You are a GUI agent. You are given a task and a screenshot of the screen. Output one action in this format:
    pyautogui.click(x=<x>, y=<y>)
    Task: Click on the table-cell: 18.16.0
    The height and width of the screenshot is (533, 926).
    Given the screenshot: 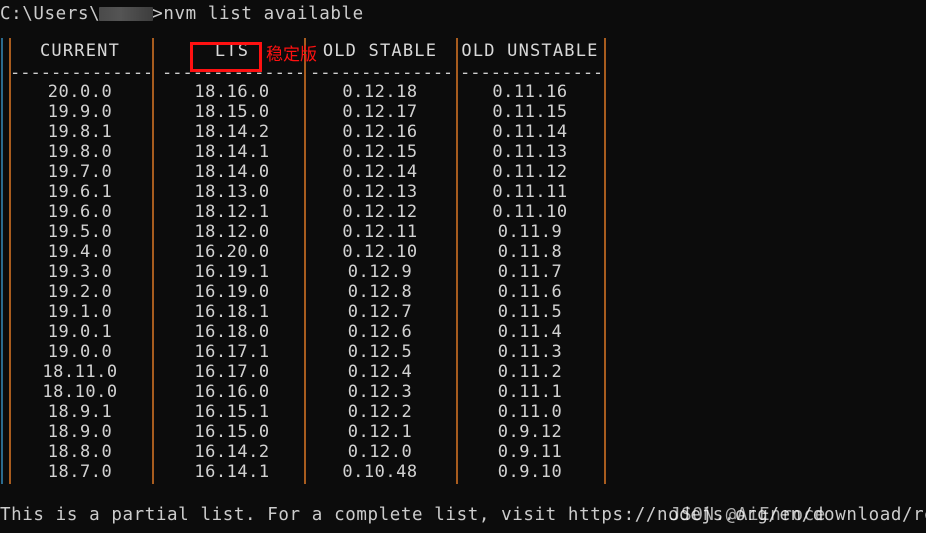 What is the action you would take?
    pyautogui.click(x=232, y=92)
    